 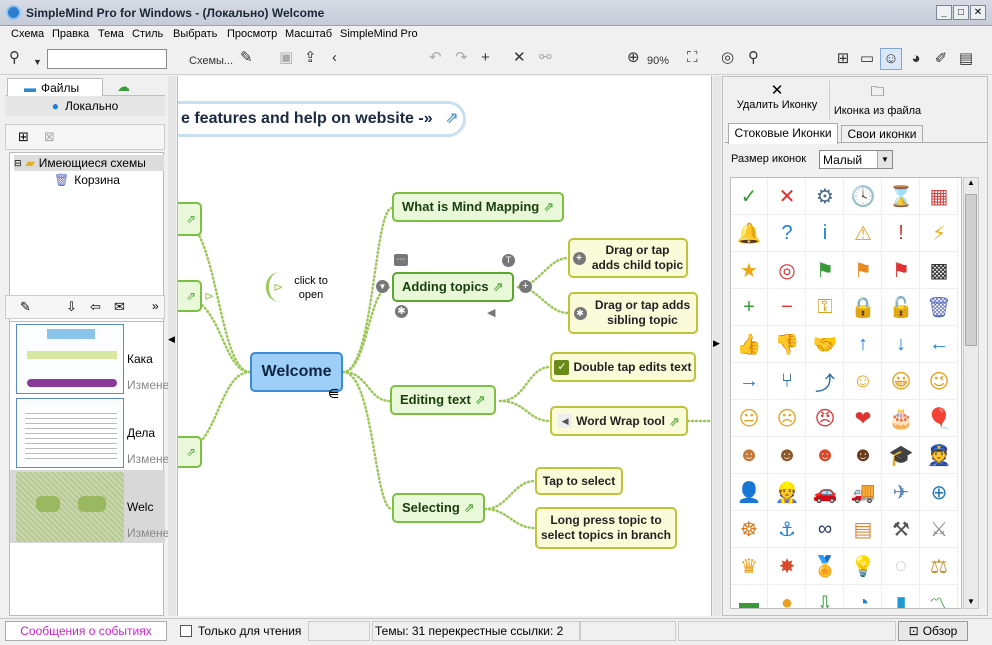 What do you see at coordinates (787, 529) in the screenshot?
I see `anchor-icon: ⚓` at bounding box center [787, 529].